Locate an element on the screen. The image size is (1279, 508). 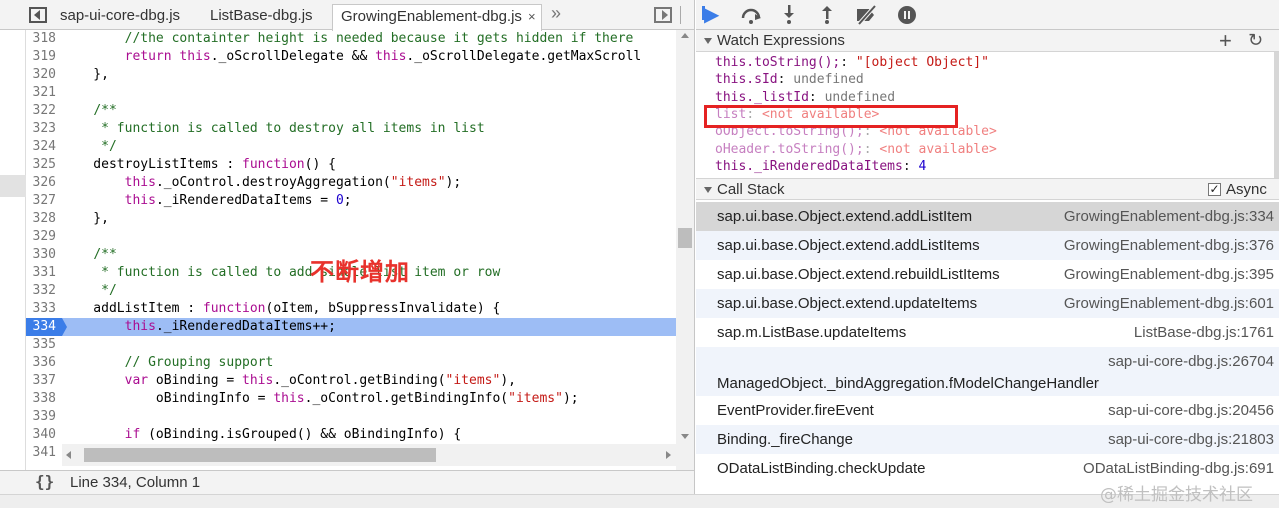
navigator-toggle-icon is located at coordinates (38, 15).